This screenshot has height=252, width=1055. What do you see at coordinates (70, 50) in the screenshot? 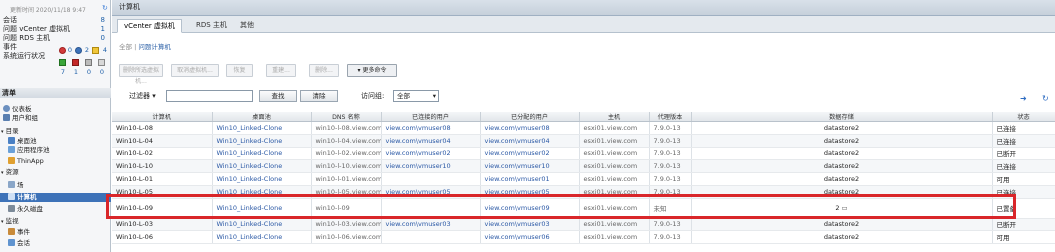
I see `event-error-count: 0` at bounding box center [70, 50].